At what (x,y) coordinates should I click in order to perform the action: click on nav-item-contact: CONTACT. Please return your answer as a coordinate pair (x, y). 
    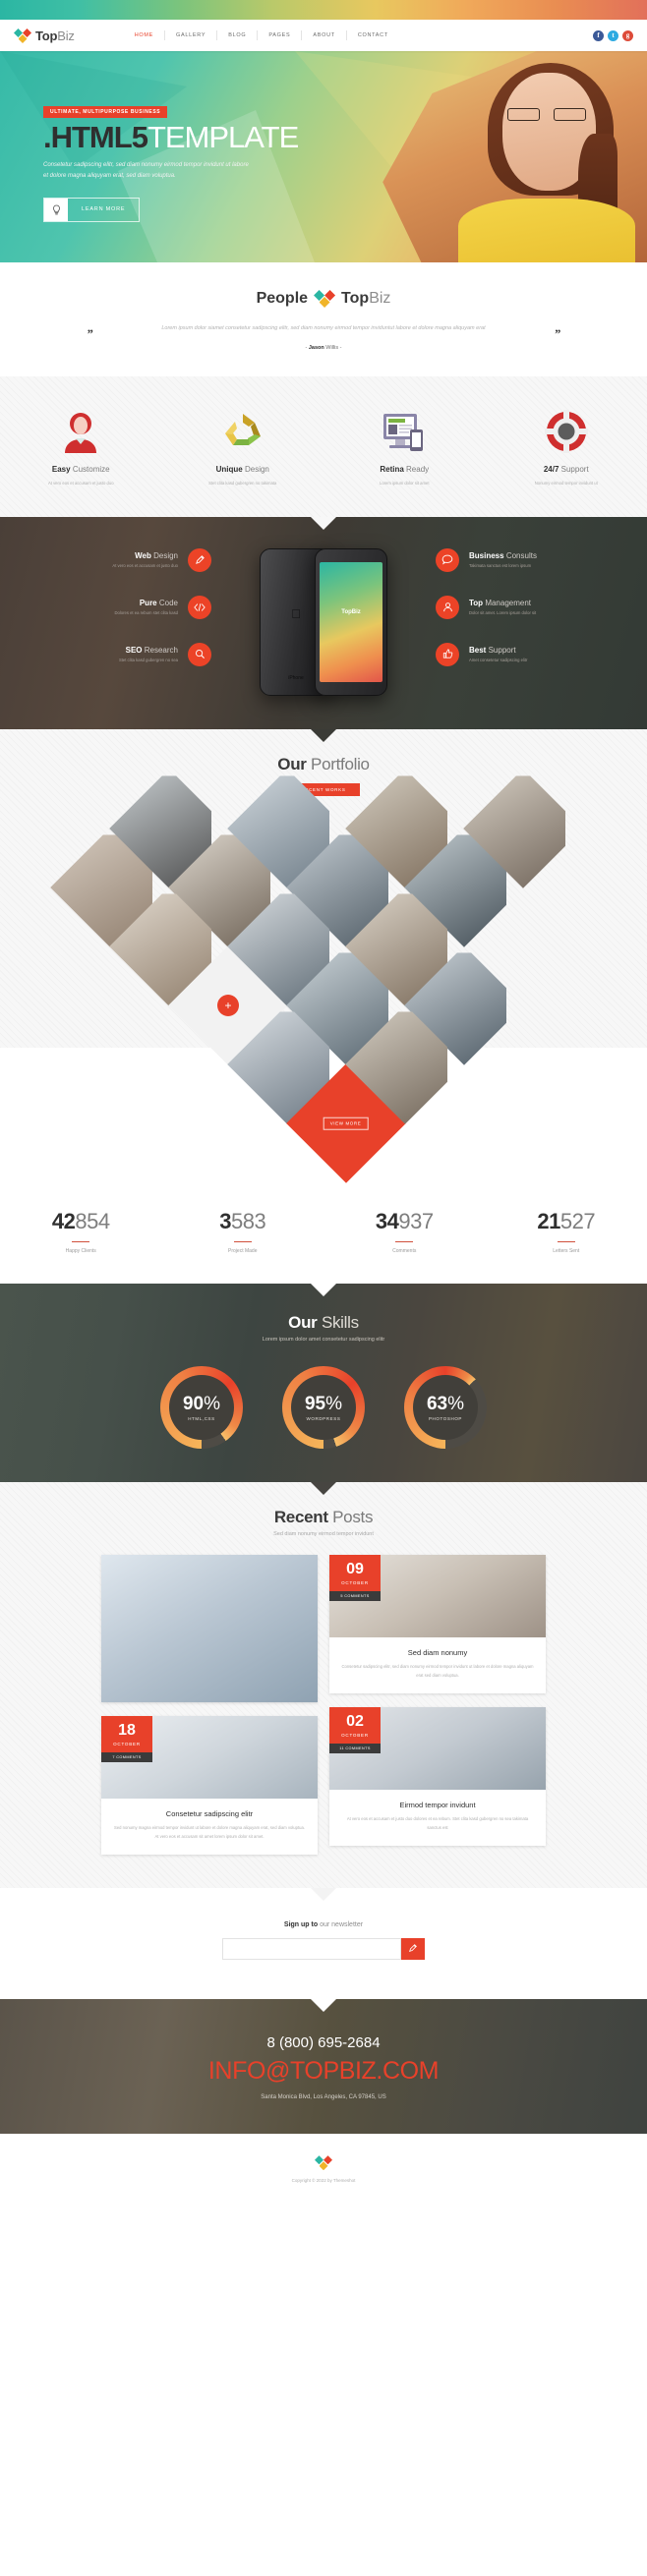
    Looking at the image, I should click on (373, 35).